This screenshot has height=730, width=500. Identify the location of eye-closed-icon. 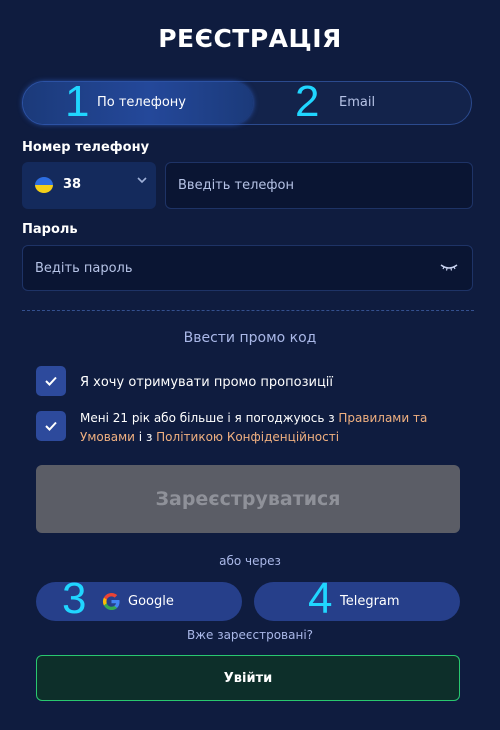
(449, 268).